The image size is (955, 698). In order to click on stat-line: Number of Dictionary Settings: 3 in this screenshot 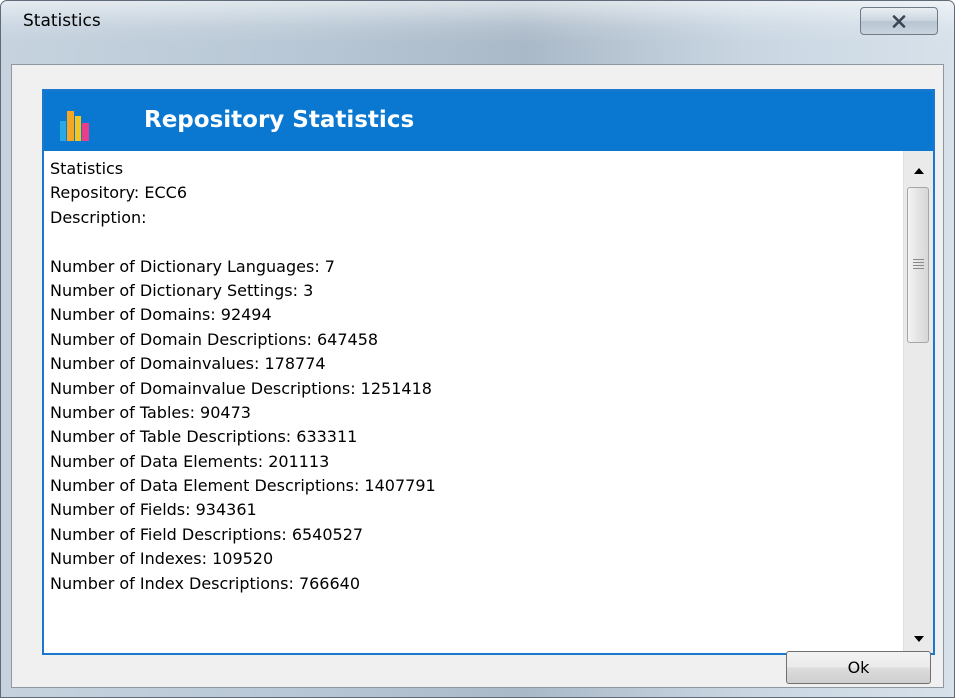, I will do `click(182, 290)`.